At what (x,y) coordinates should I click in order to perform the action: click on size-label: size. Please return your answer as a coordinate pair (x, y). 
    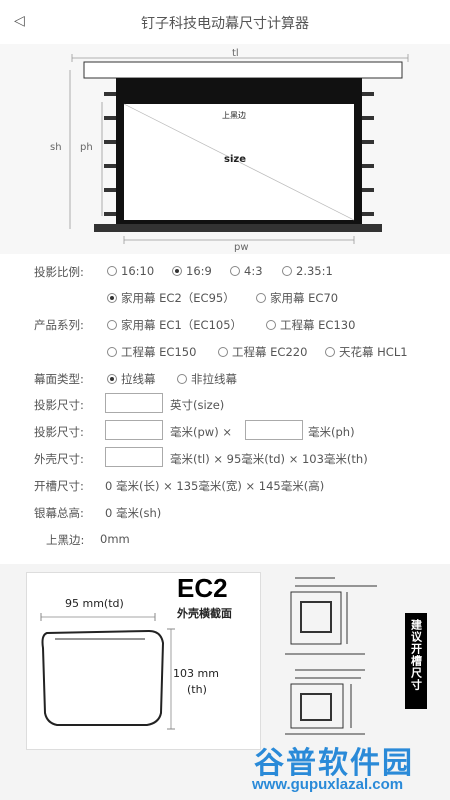
    Looking at the image, I should click on (235, 159).